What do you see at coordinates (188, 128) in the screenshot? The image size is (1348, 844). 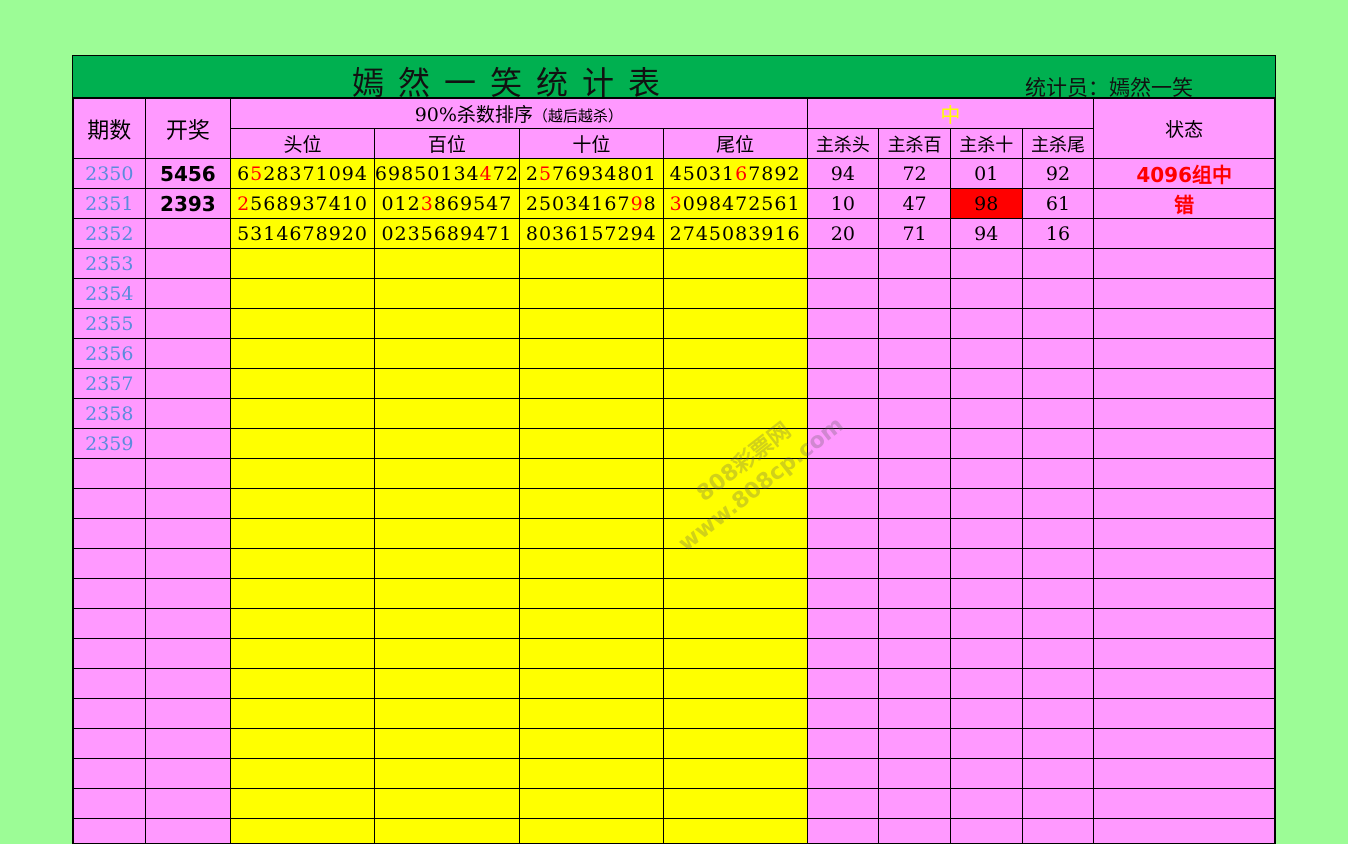 I see `header-draw: 开奖` at bounding box center [188, 128].